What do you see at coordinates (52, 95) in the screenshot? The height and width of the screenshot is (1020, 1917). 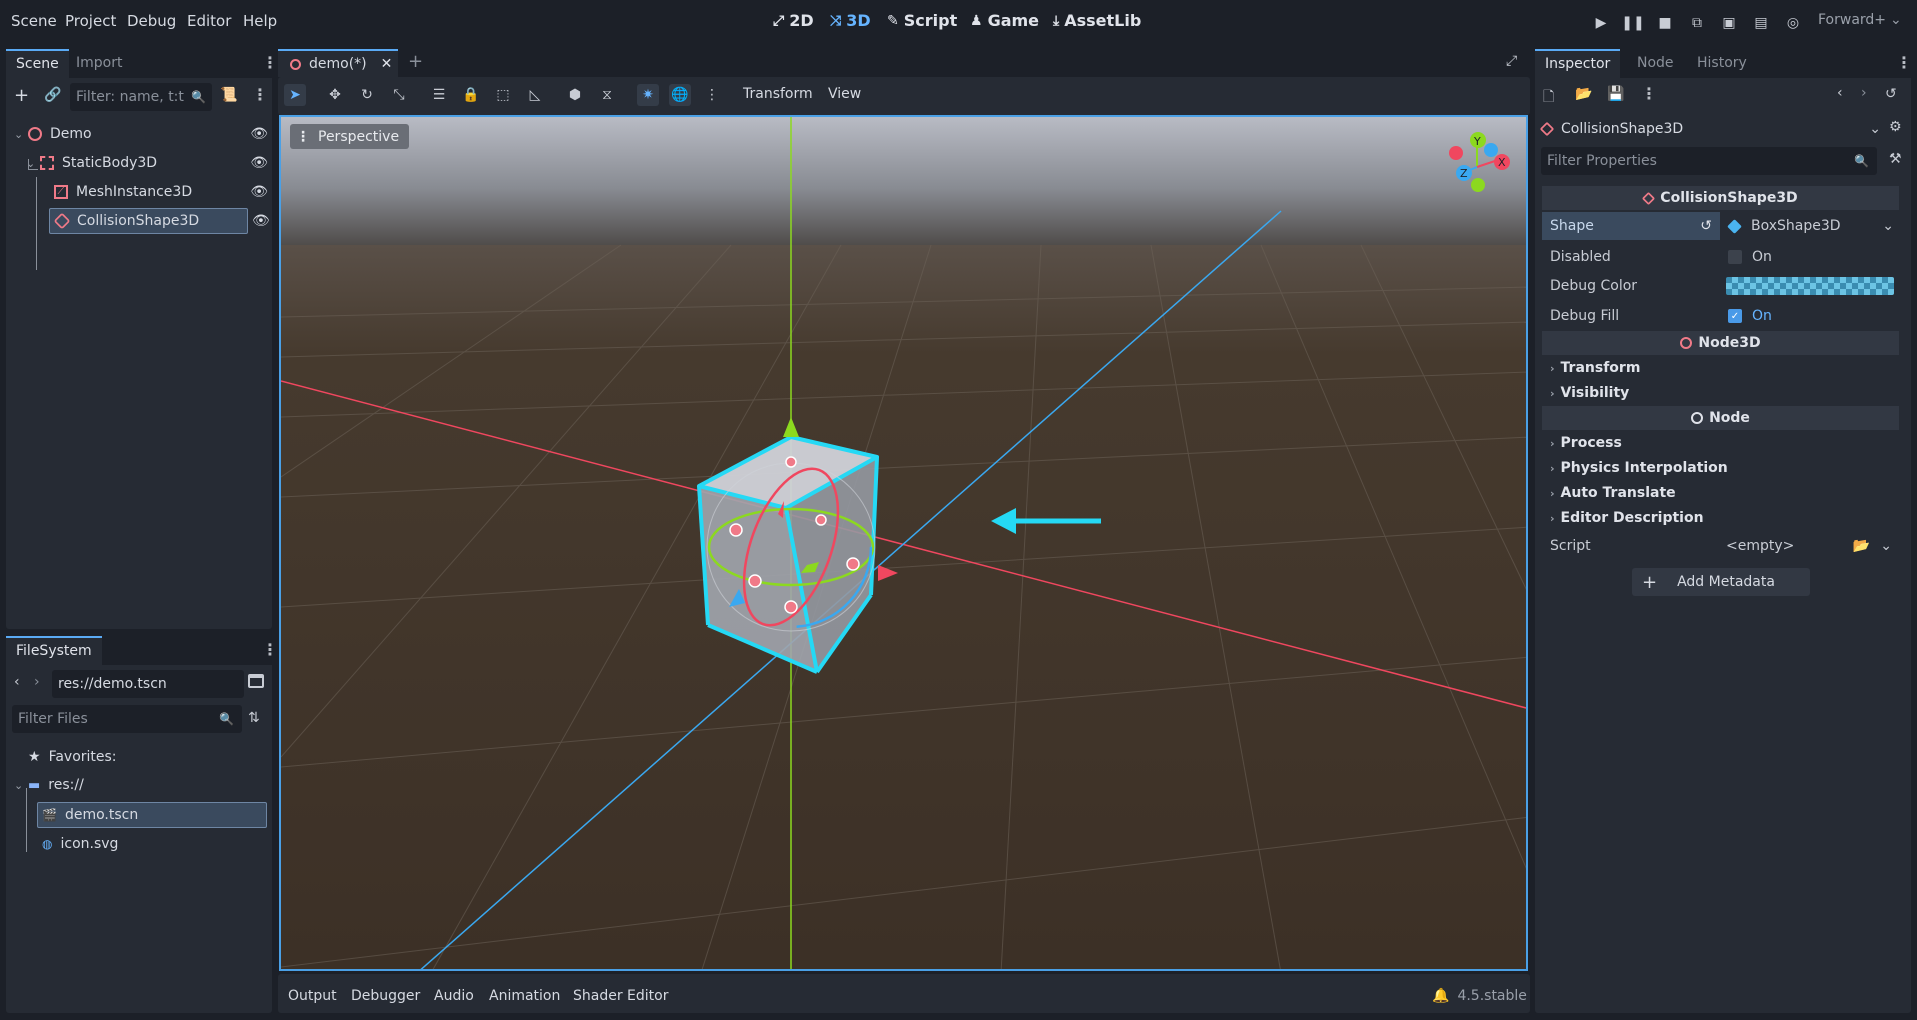 I see `link-icon: 🔗` at bounding box center [52, 95].